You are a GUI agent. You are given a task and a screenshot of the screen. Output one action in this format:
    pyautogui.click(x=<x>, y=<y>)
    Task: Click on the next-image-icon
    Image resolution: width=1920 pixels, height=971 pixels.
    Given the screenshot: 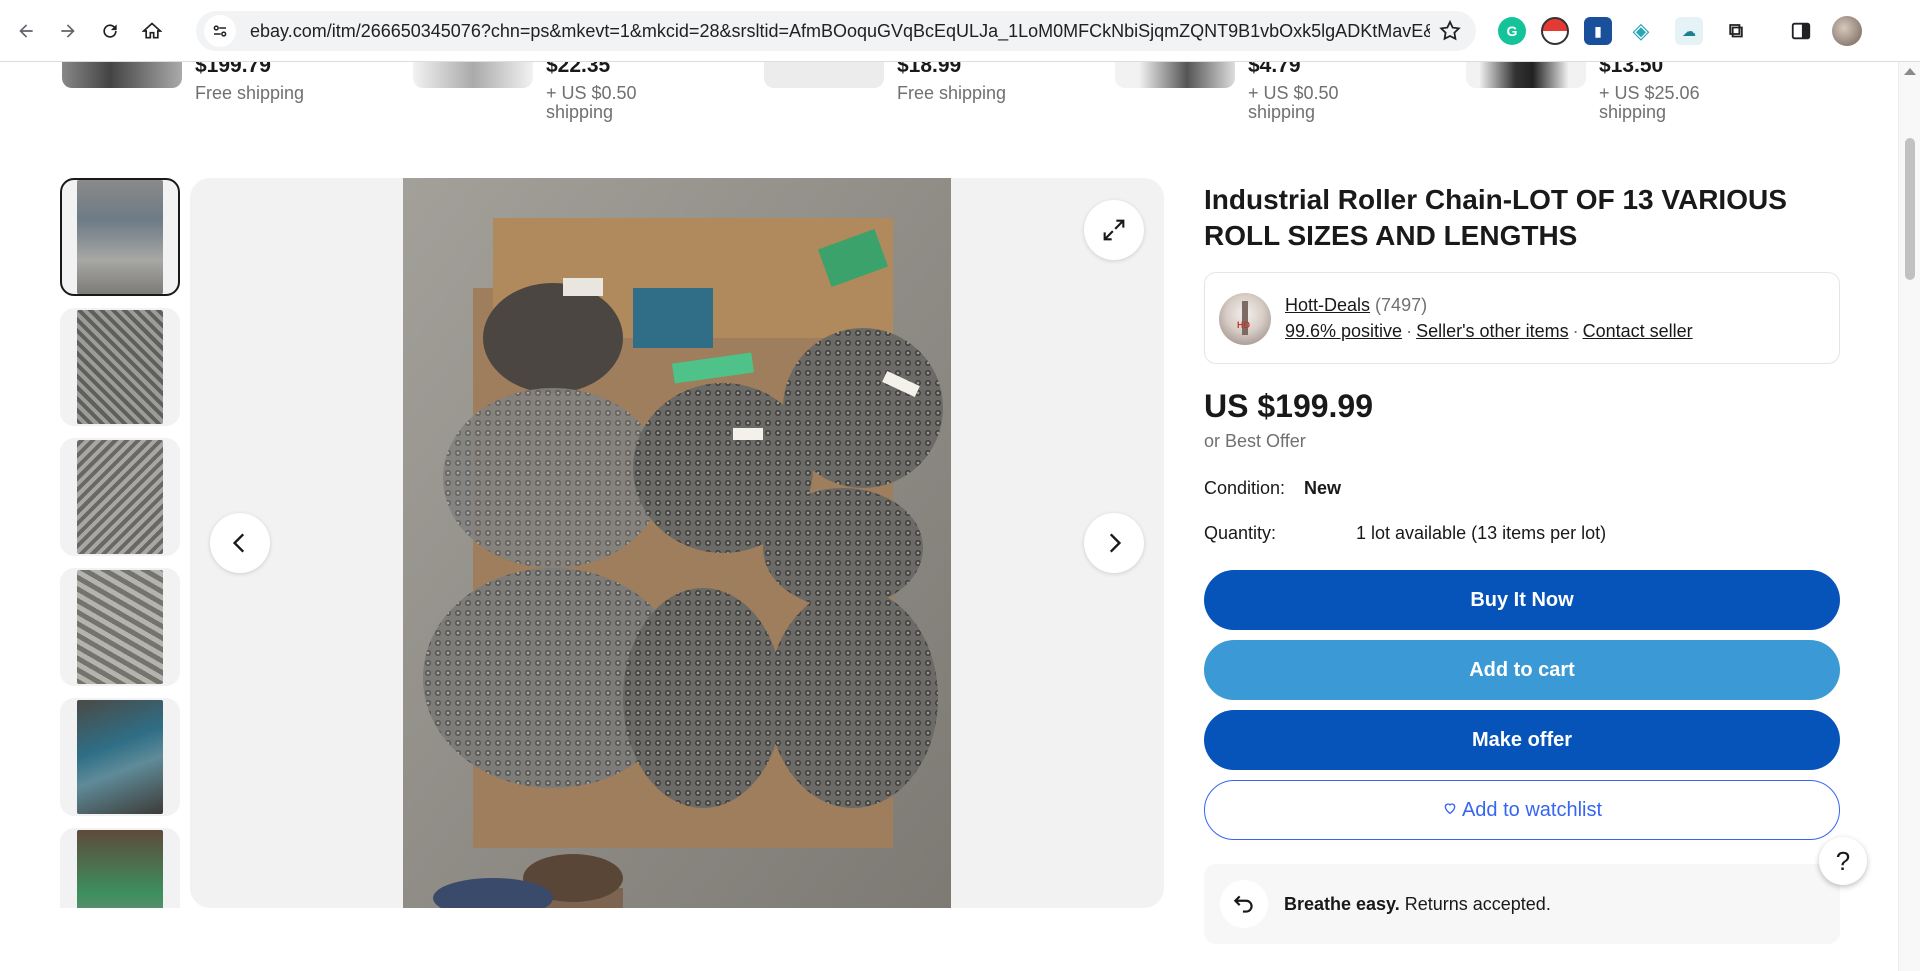 What is the action you would take?
    pyautogui.click(x=1114, y=543)
    